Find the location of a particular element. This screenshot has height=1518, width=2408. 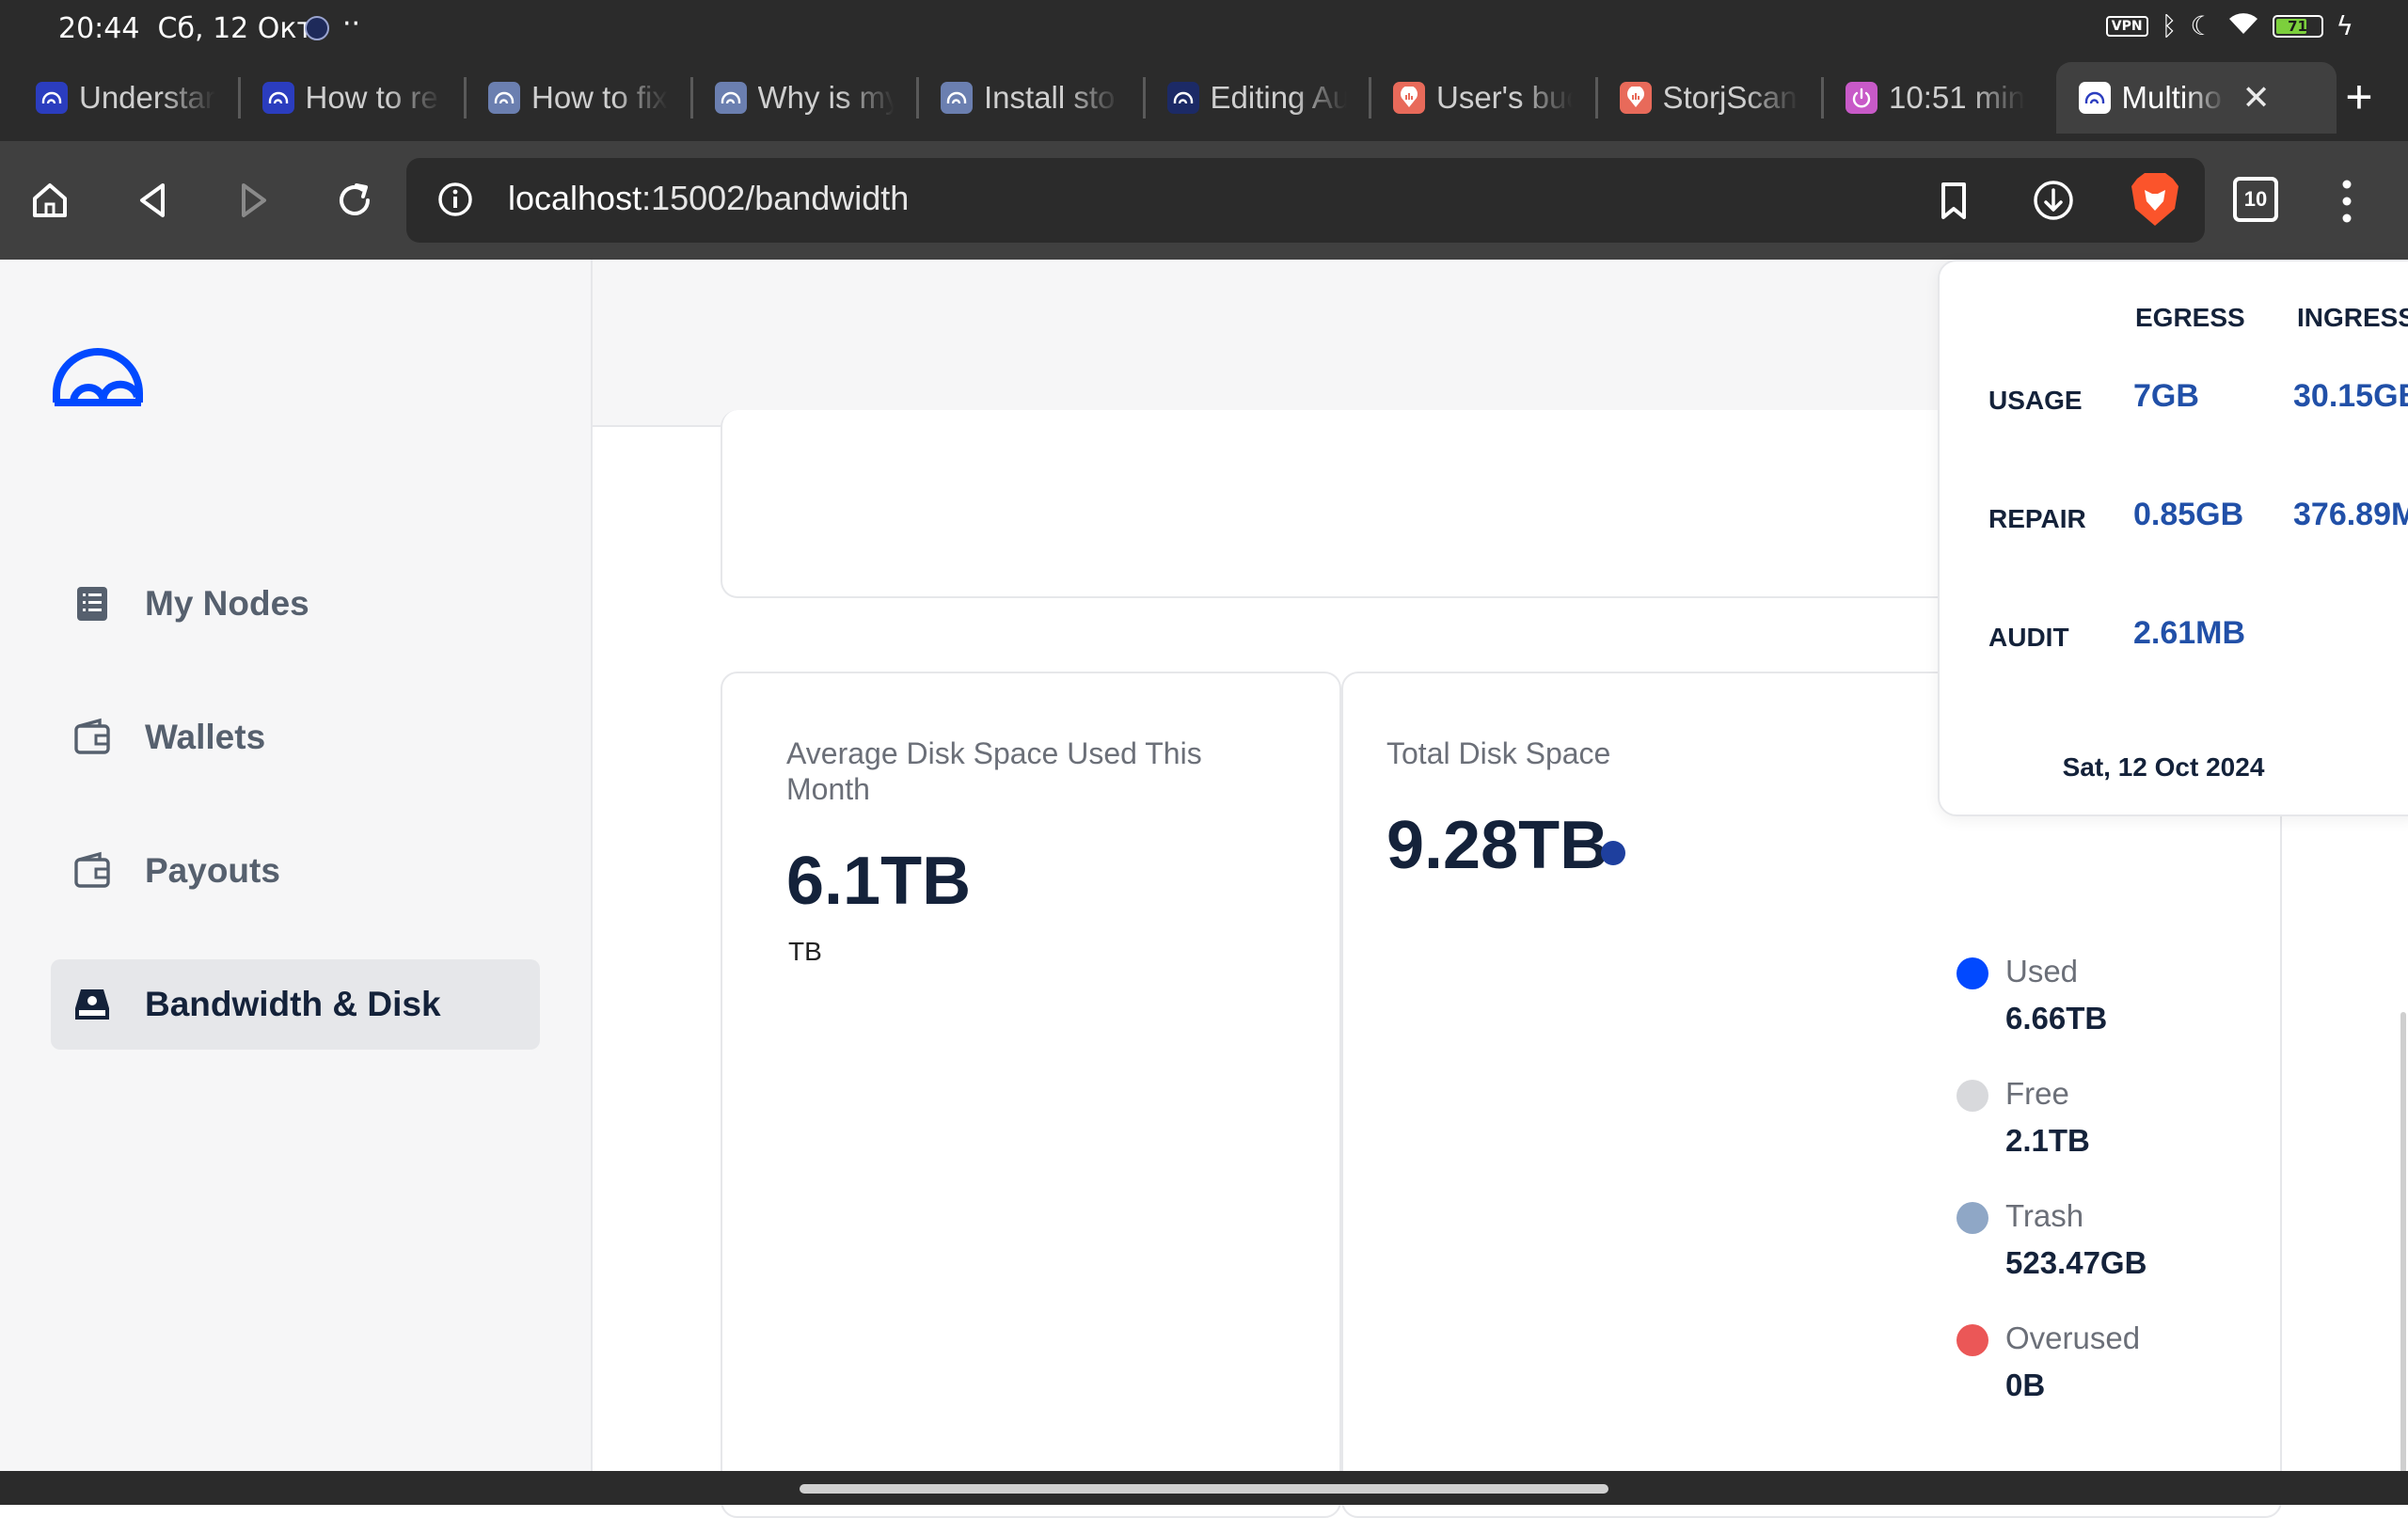

forward-arrow-icon is located at coordinates (254, 200).